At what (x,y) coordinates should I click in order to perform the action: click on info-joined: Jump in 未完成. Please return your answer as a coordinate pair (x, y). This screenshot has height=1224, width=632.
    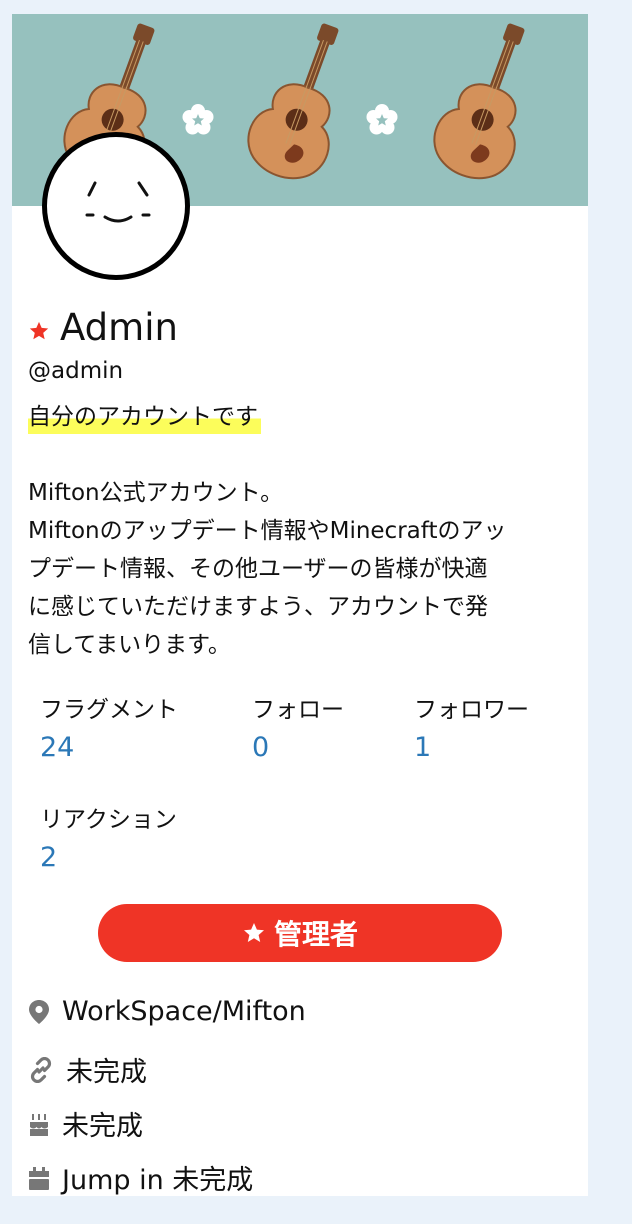
    Looking at the image, I should click on (140, 1177).